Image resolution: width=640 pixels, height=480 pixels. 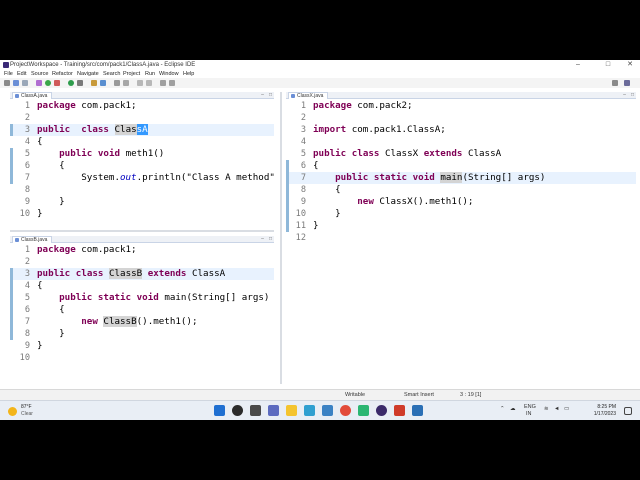 What do you see at coordinates (142, 334) in the screenshot?
I see `code-line: 8 }` at bounding box center [142, 334].